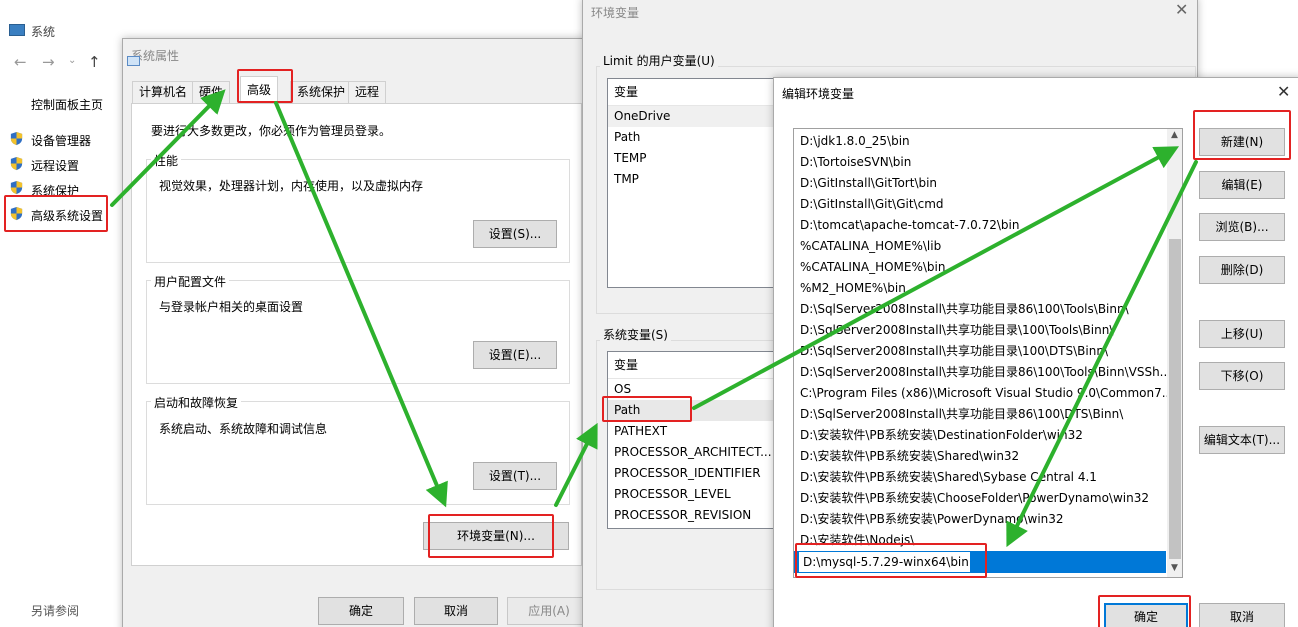  Describe the element at coordinates (361, 304) in the screenshot. I see `arrow-to-env-button` at that location.